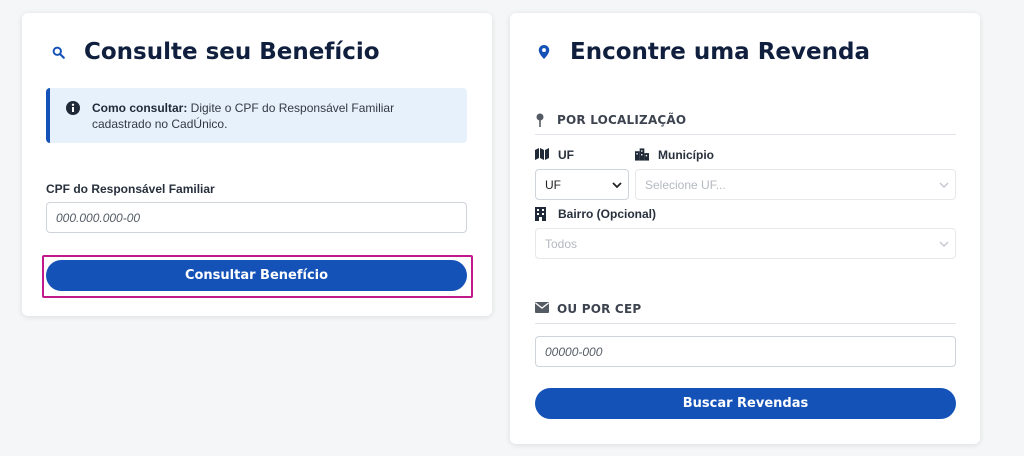 This screenshot has height=456, width=1024. Describe the element at coordinates (58, 52) in the screenshot. I see `search-icon` at that location.